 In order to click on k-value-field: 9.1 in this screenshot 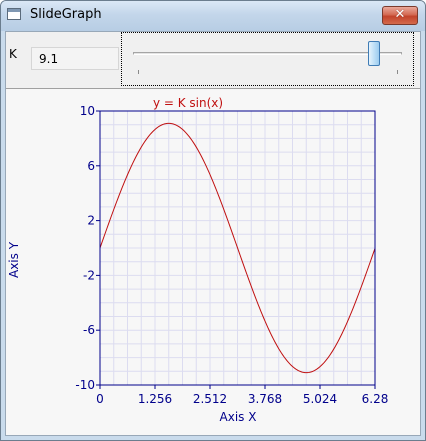, I will do `click(75, 58)`.